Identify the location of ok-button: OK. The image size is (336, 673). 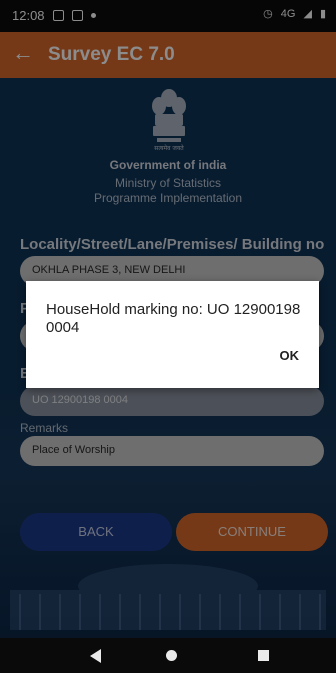
(290, 355).